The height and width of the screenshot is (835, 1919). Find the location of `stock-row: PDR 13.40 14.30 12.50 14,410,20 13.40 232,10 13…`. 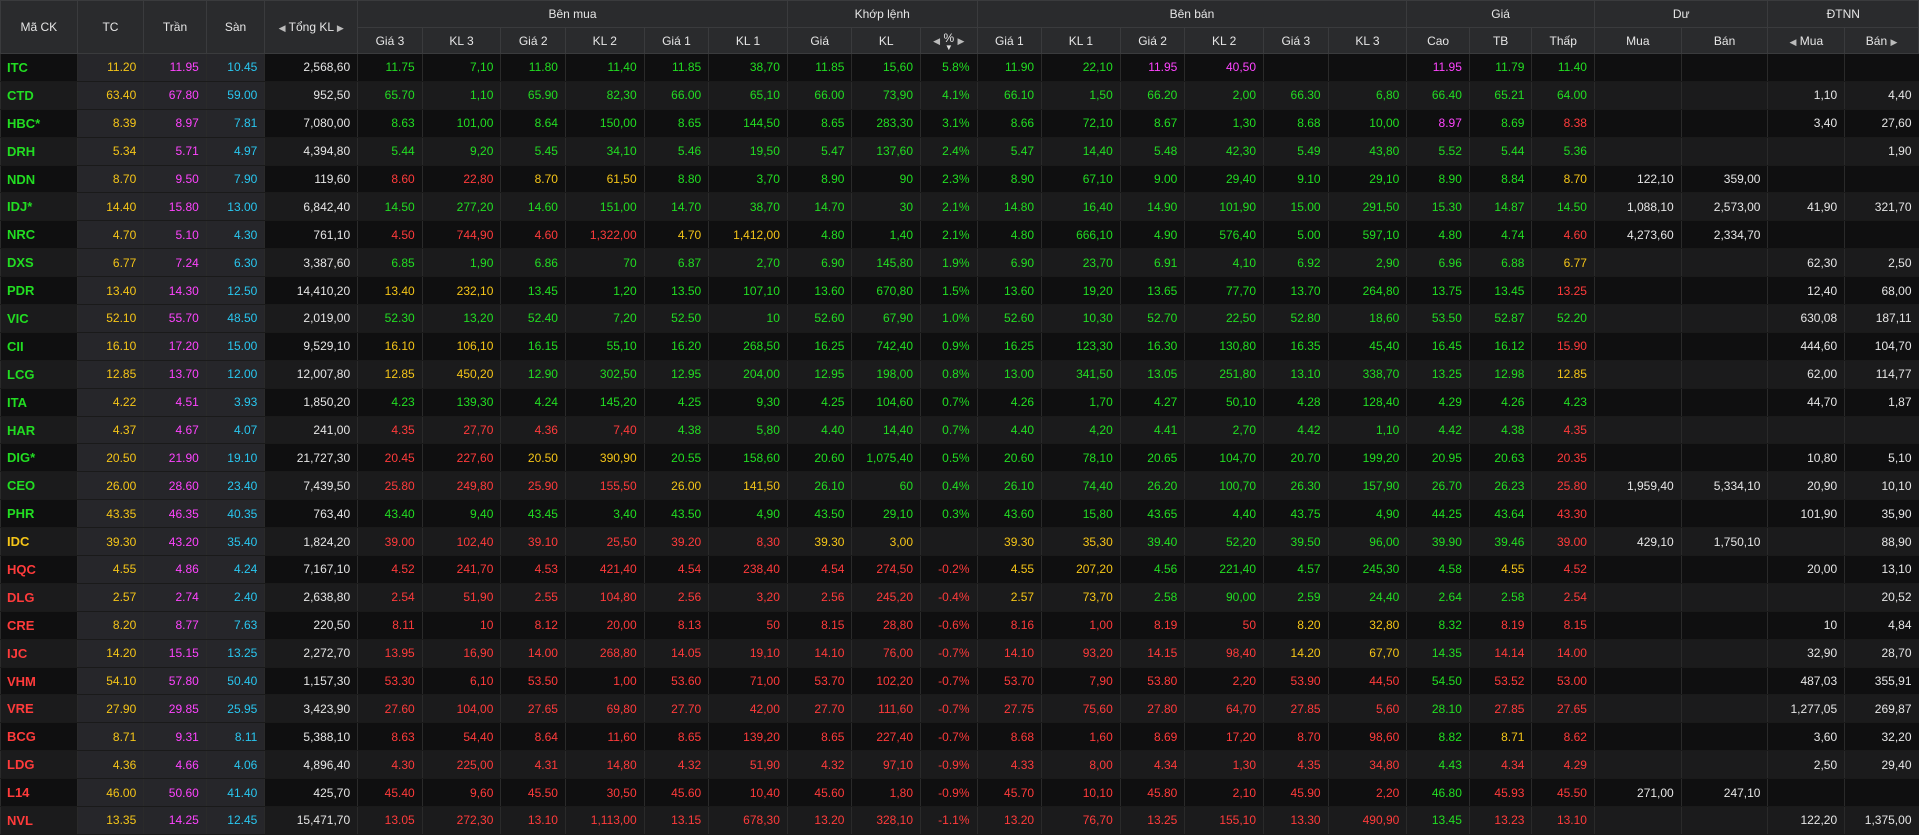

stock-row: PDR 13.40 14.30 12.50 14,410,20 13.40 232,10 13… is located at coordinates (959, 291).